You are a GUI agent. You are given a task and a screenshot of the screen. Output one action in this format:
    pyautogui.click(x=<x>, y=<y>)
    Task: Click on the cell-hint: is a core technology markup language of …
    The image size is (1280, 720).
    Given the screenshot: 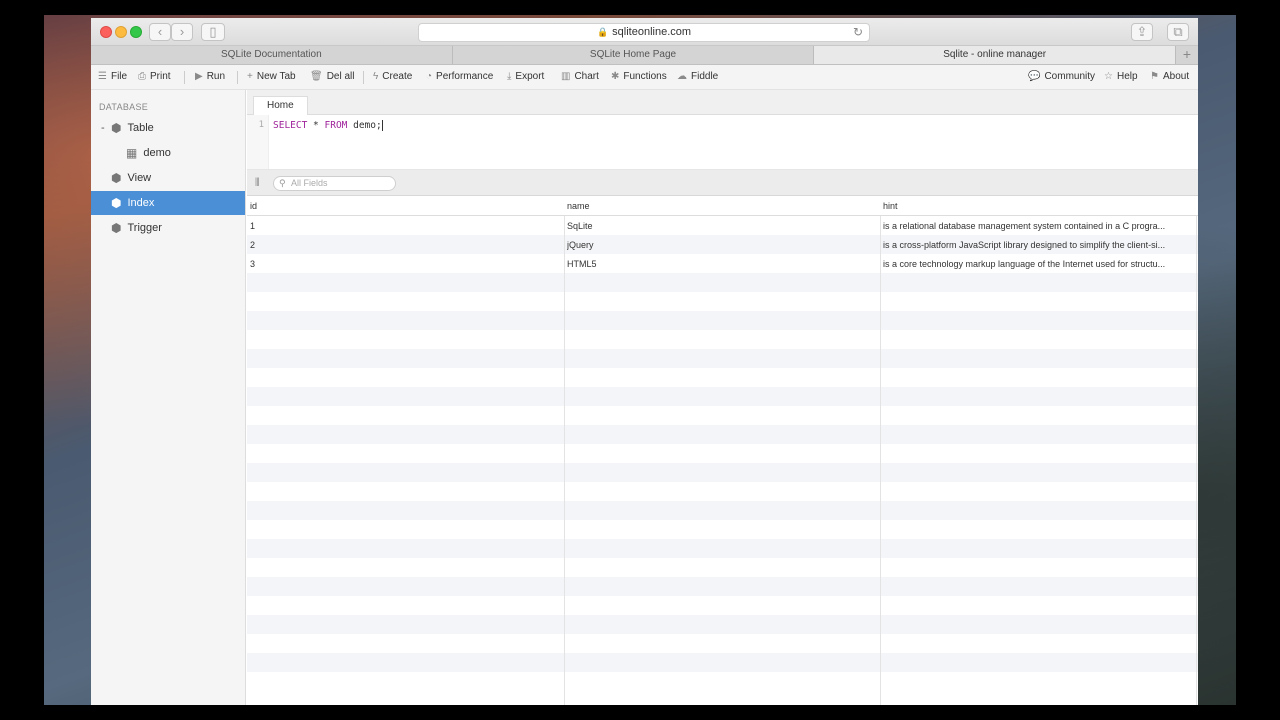 What is the action you would take?
    pyautogui.click(x=1024, y=264)
    